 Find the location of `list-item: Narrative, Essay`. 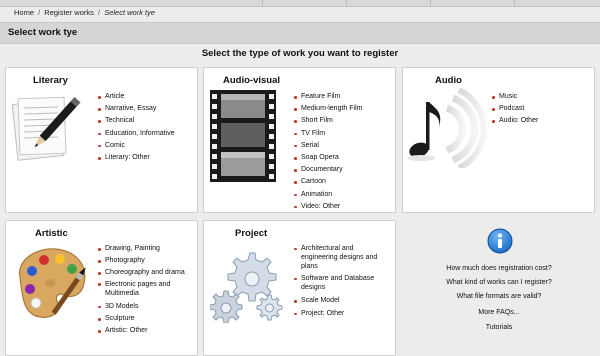

list-item: Narrative, Essay is located at coordinates (146, 109).